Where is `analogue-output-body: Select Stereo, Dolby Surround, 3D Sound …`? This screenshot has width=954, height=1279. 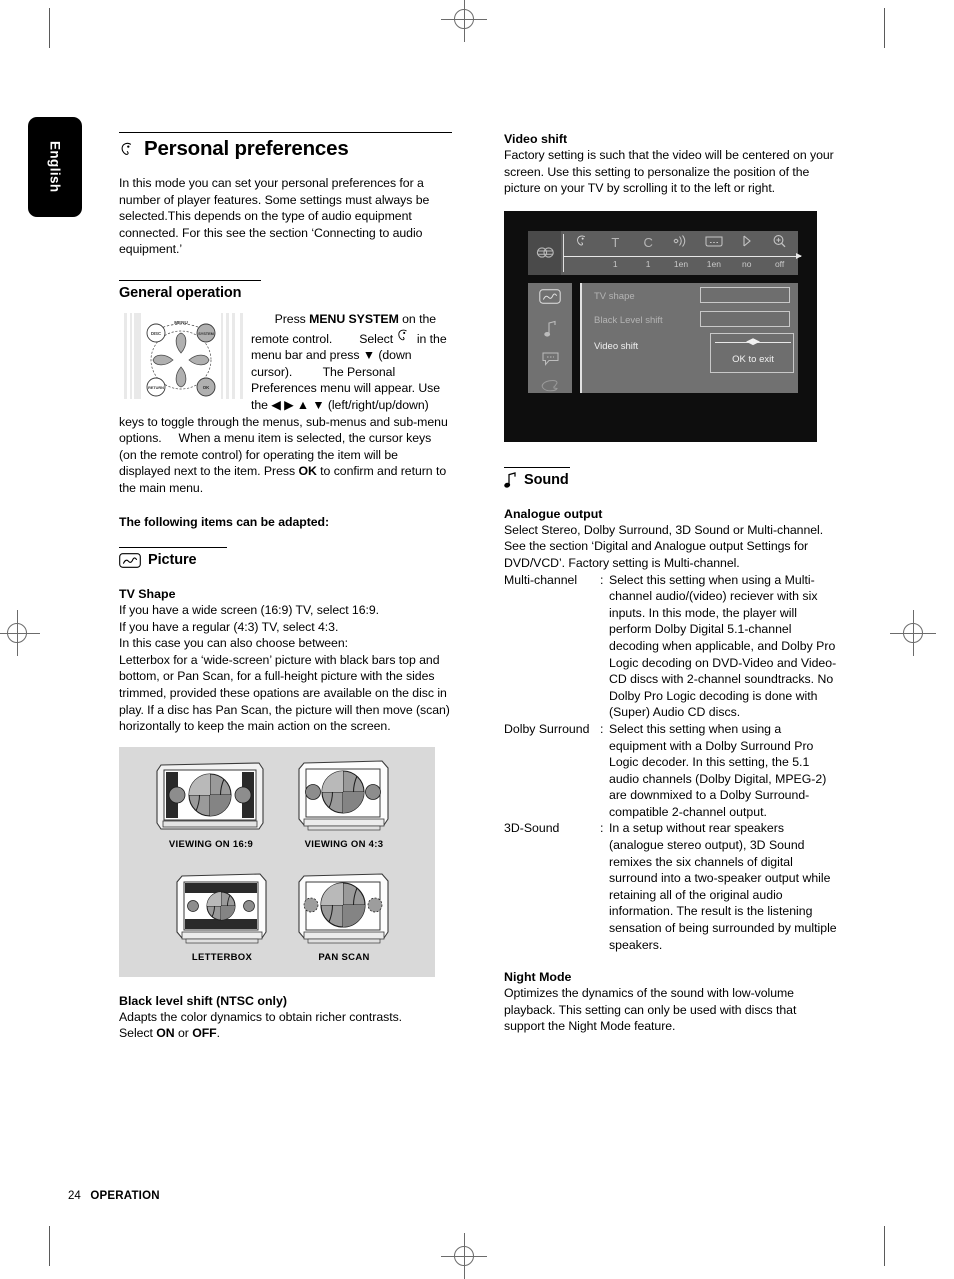 analogue-output-body: Select Stereo, Dolby Surround, 3D Sound … is located at coordinates (664, 546).